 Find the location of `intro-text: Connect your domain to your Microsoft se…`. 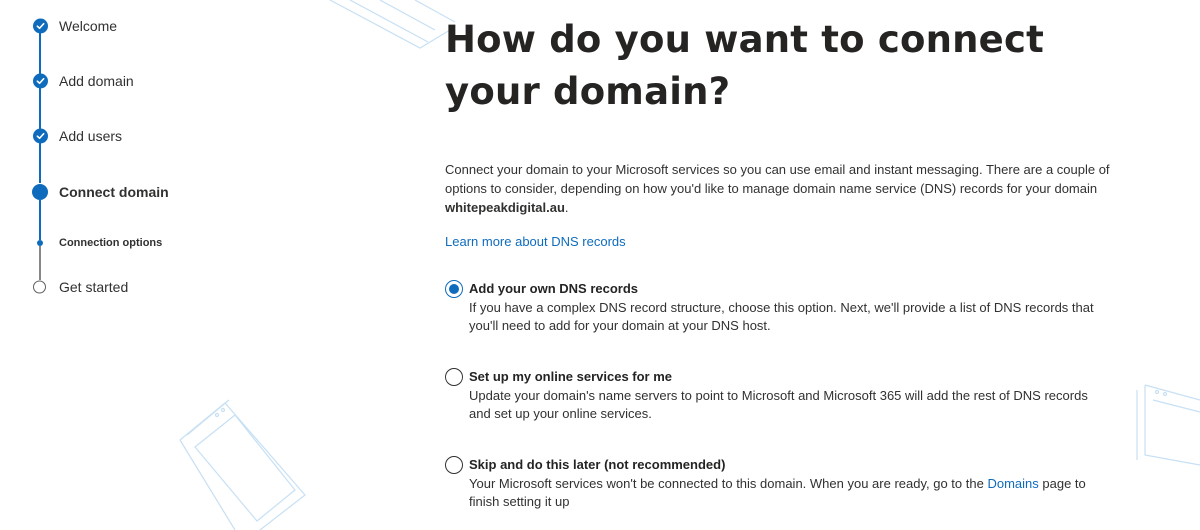

intro-text: Connect your domain to your Microsoft se… is located at coordinates (777, 179).